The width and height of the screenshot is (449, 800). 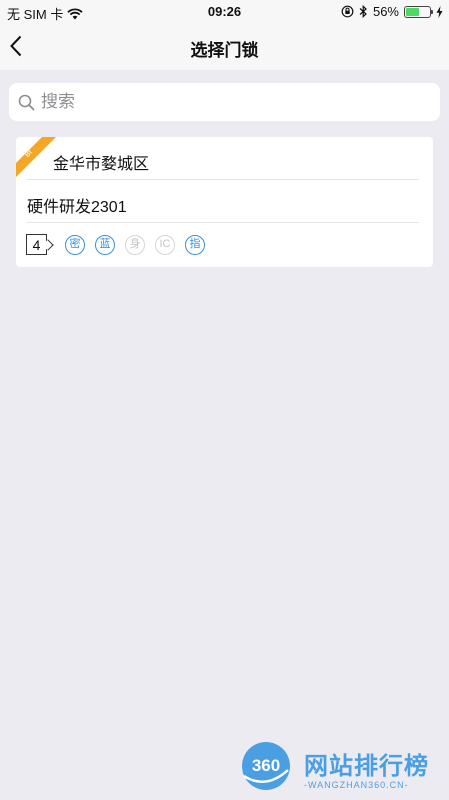 What do you see at coordinates (36, 244) in the screenshot?
I see `lock-count-badge: 4` at bounding box center [36, 244].